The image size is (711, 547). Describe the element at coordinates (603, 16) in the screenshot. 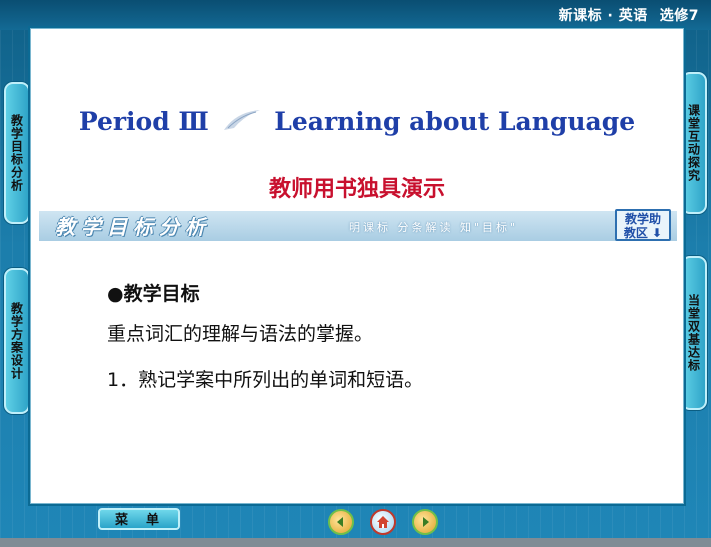

I see `course-name: 新课标 · 英语` at that location.